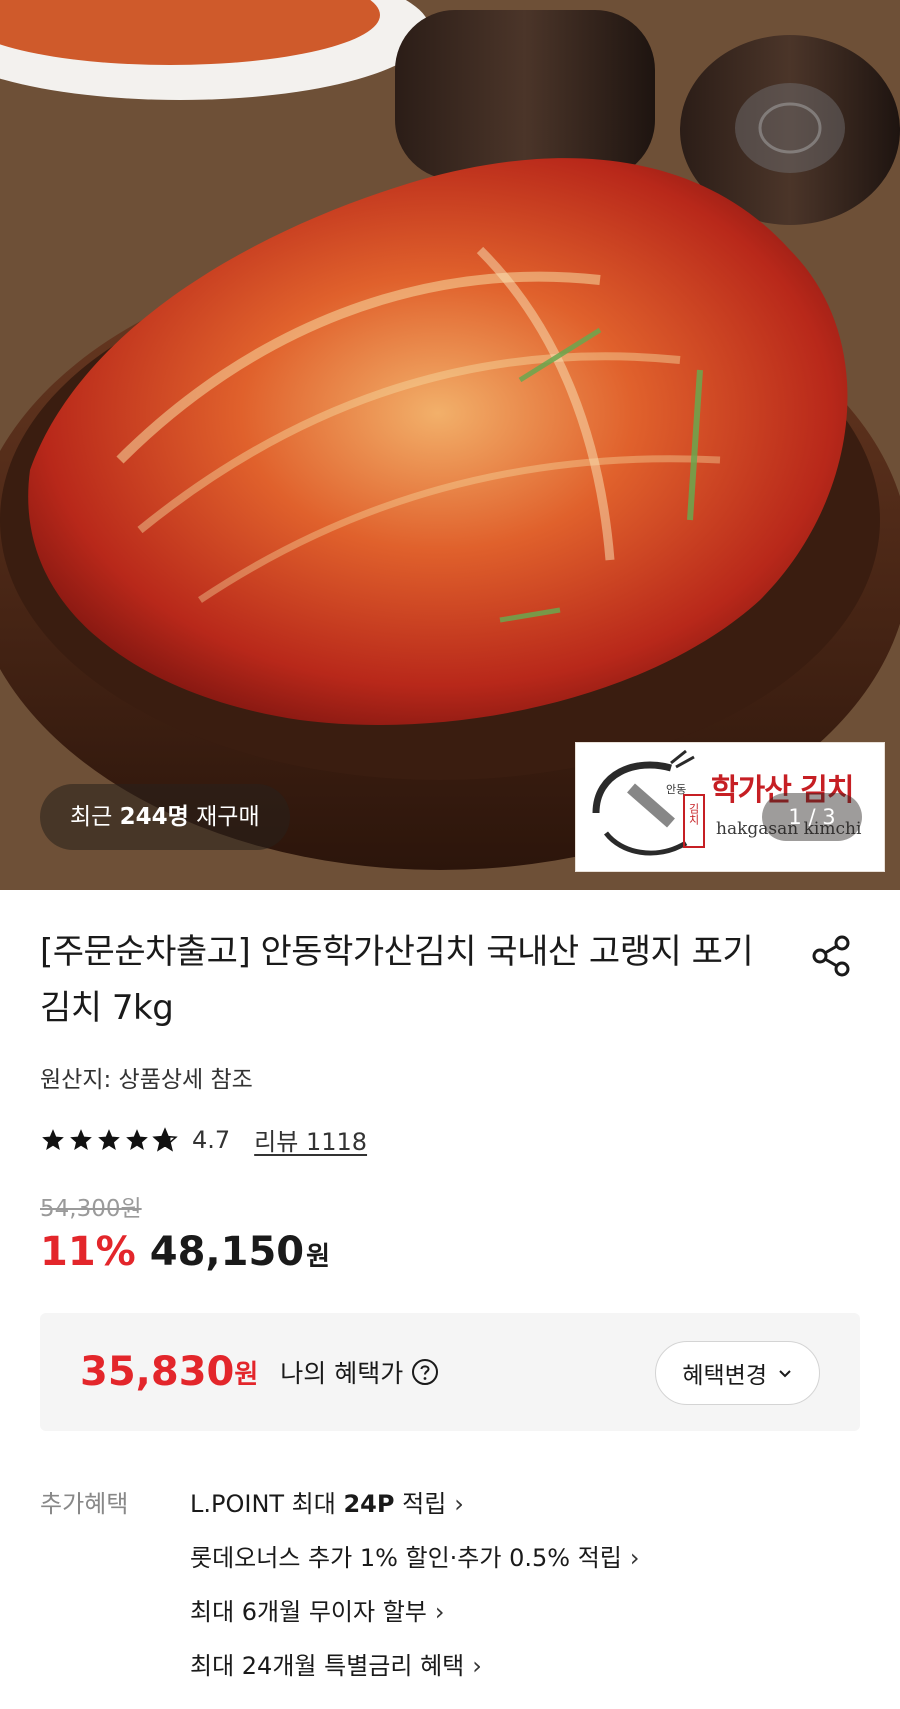  Describe the element at coordinates (310, 1139) in the screenshot. I see `review-count-link: 리뷰 1118` at that location.